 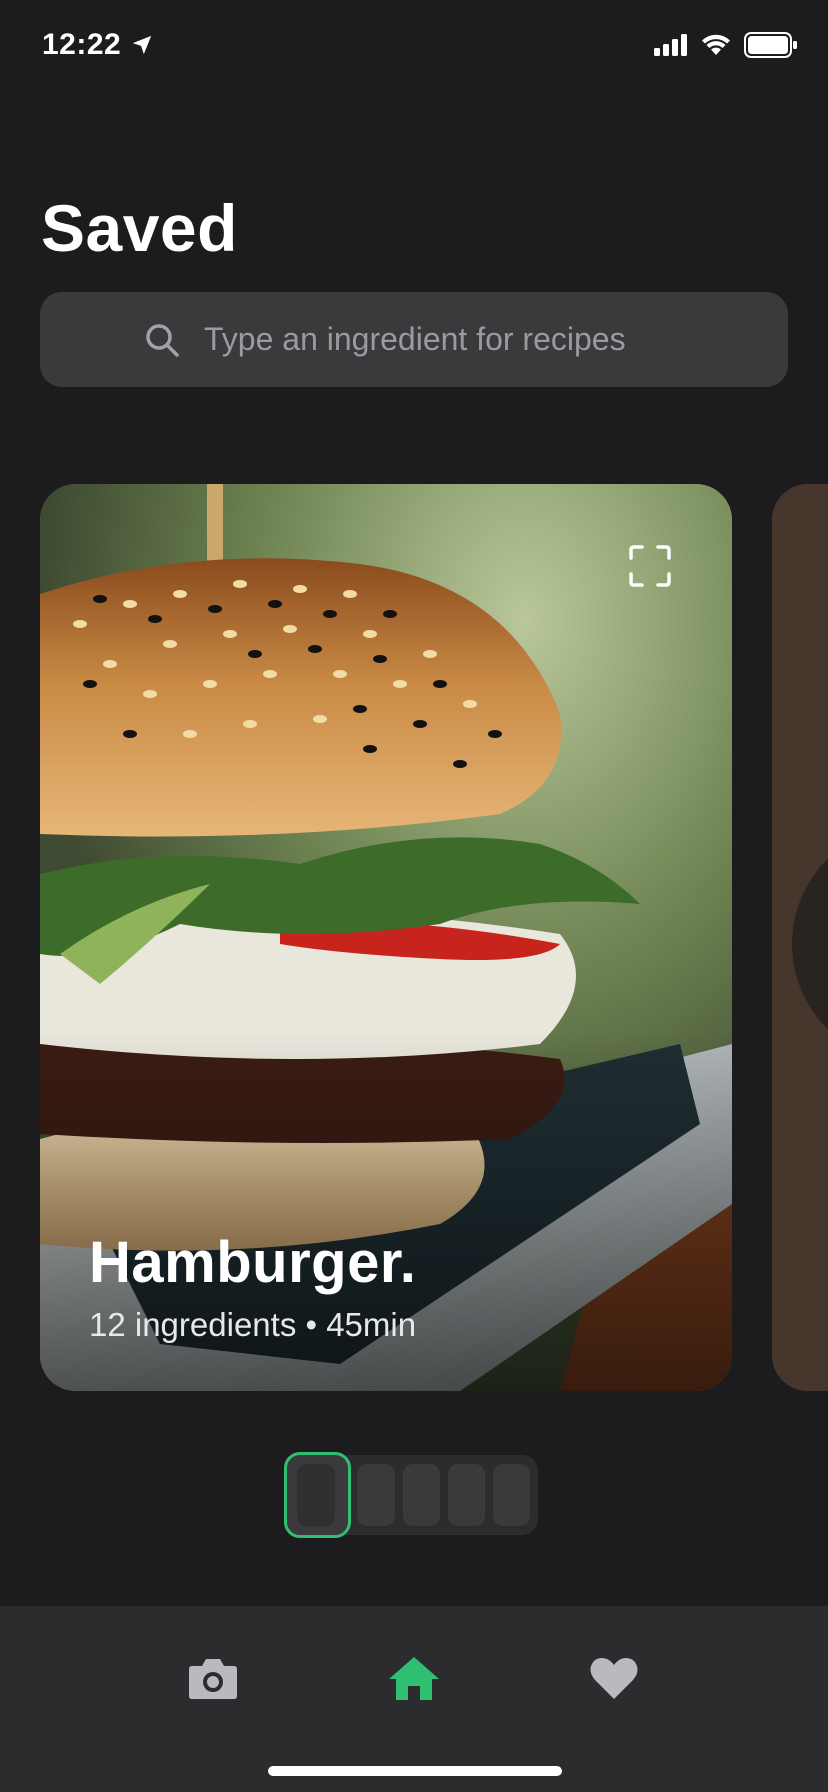 I want to click on status-bar: 12:22, so click(x=414, y=45).